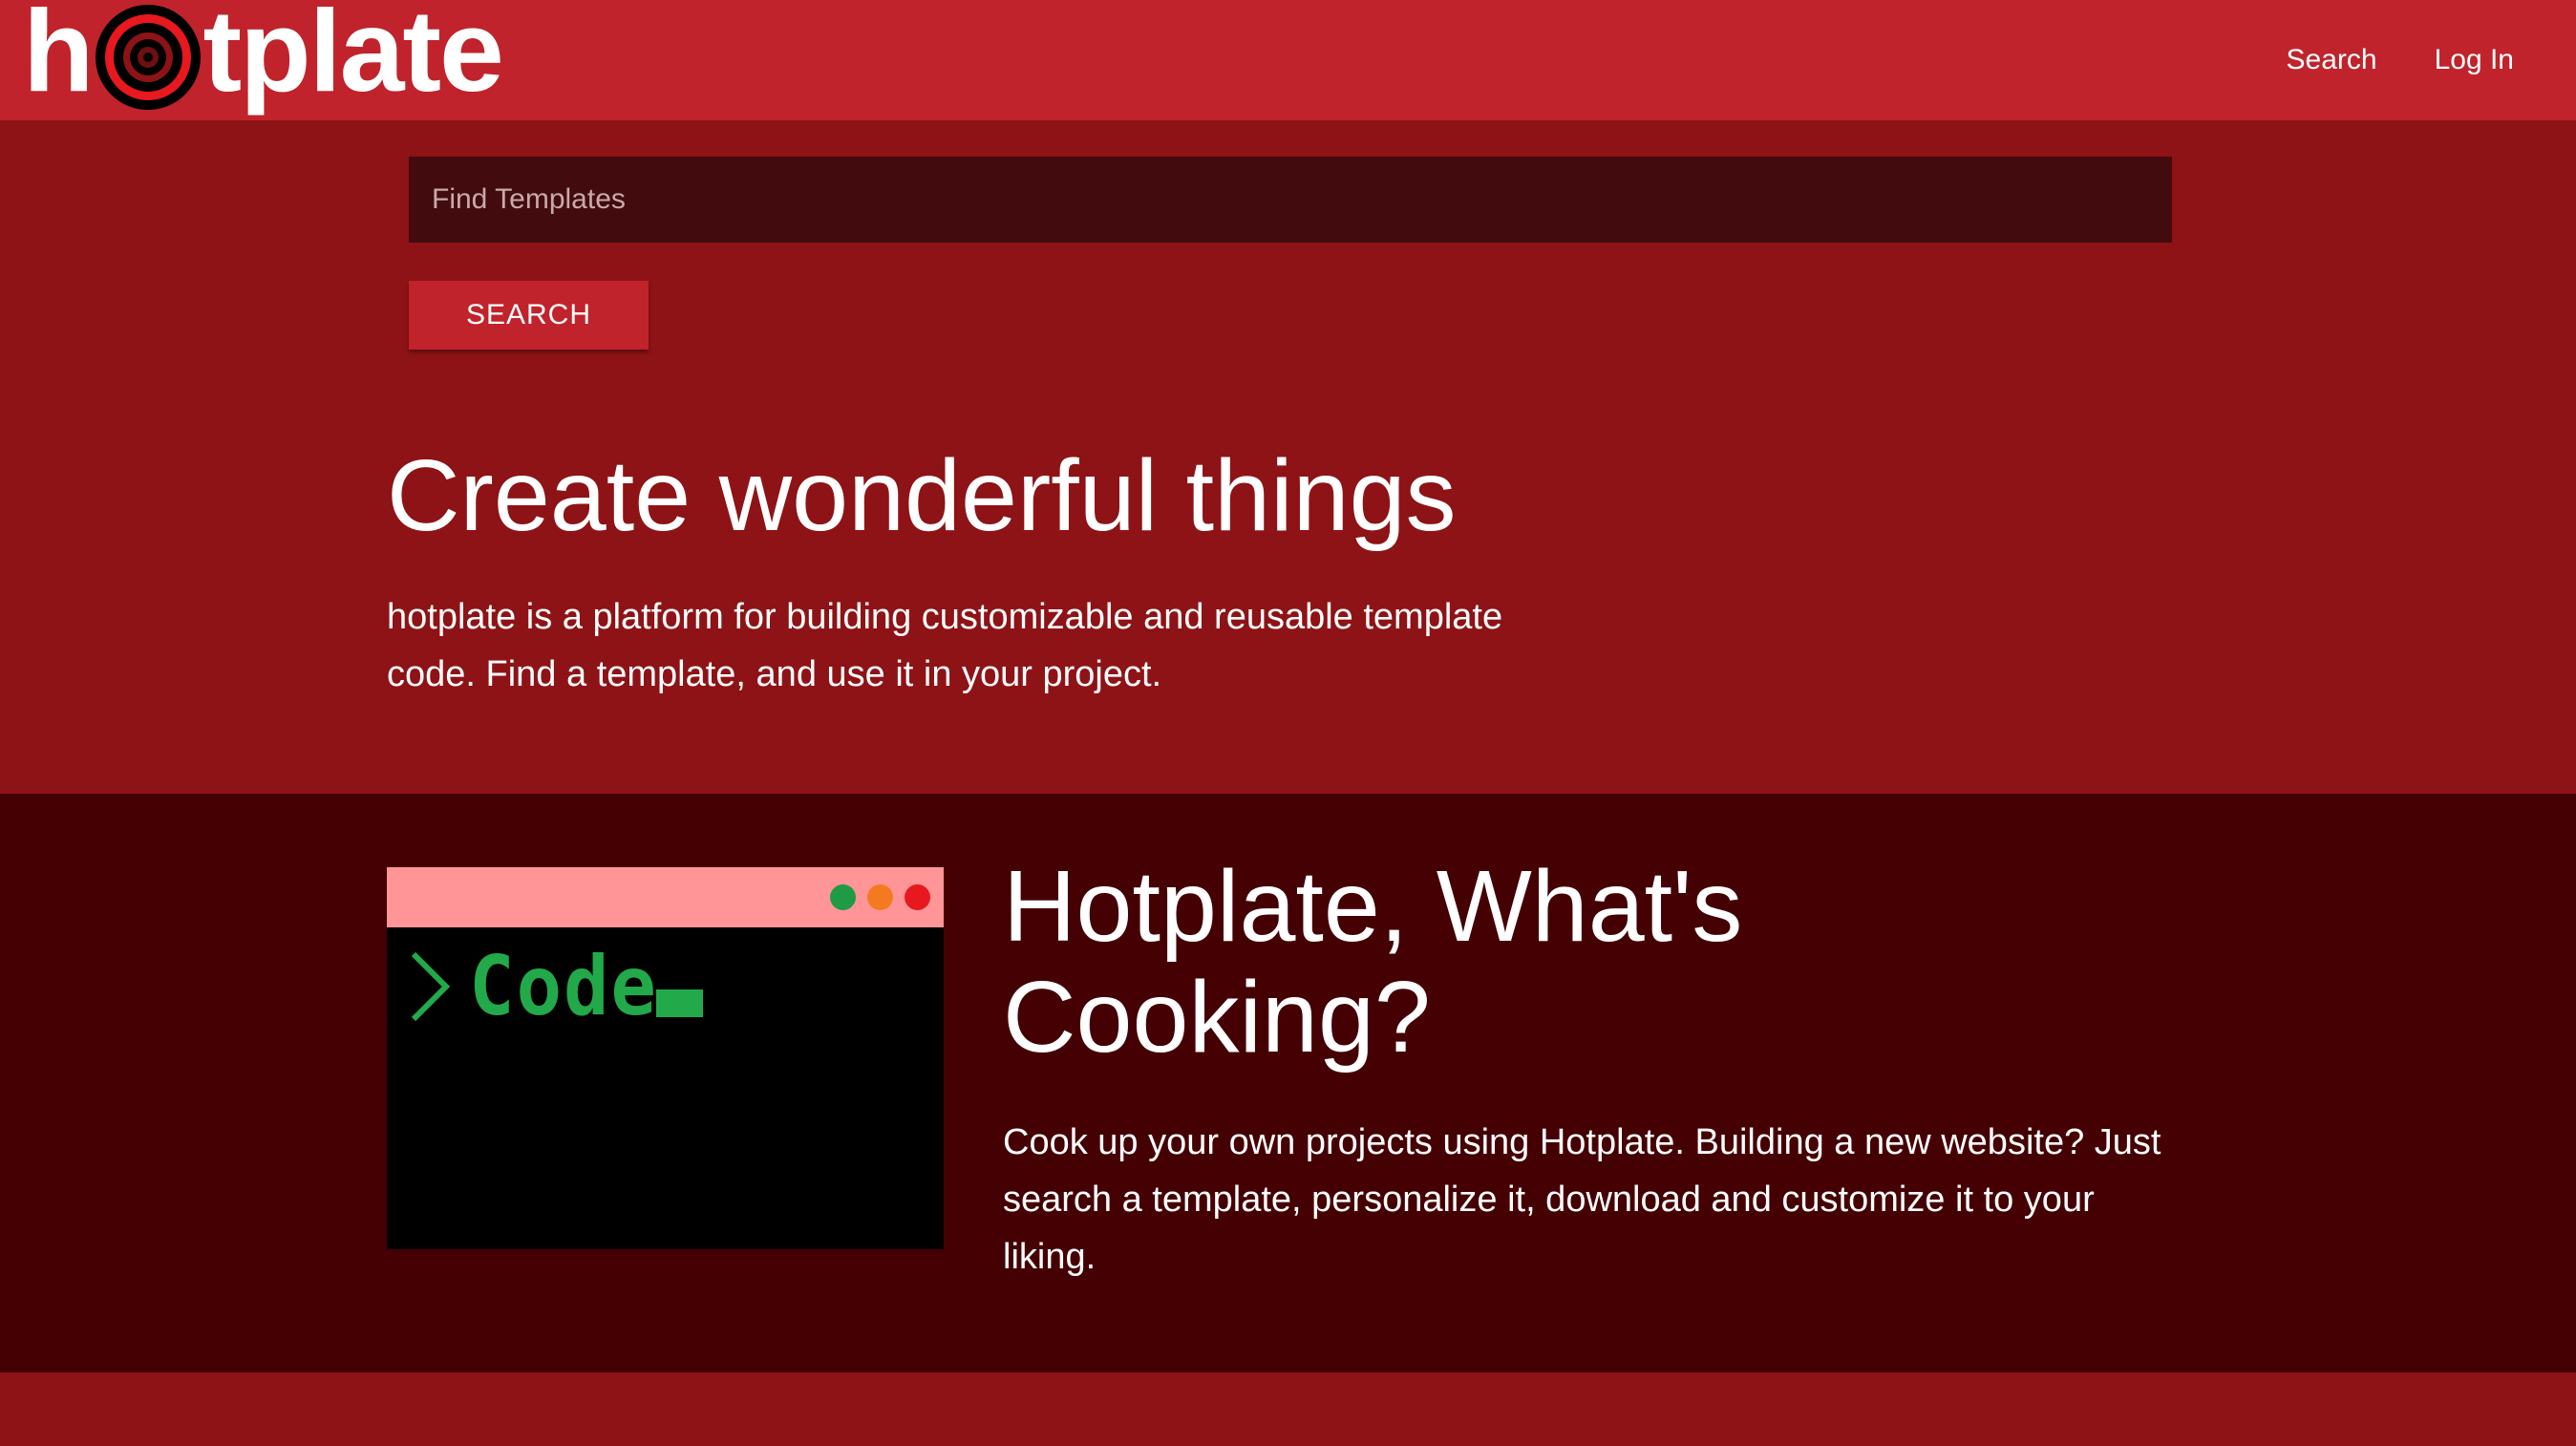  I want to click on bottom-strip, so click(1288, 1409).